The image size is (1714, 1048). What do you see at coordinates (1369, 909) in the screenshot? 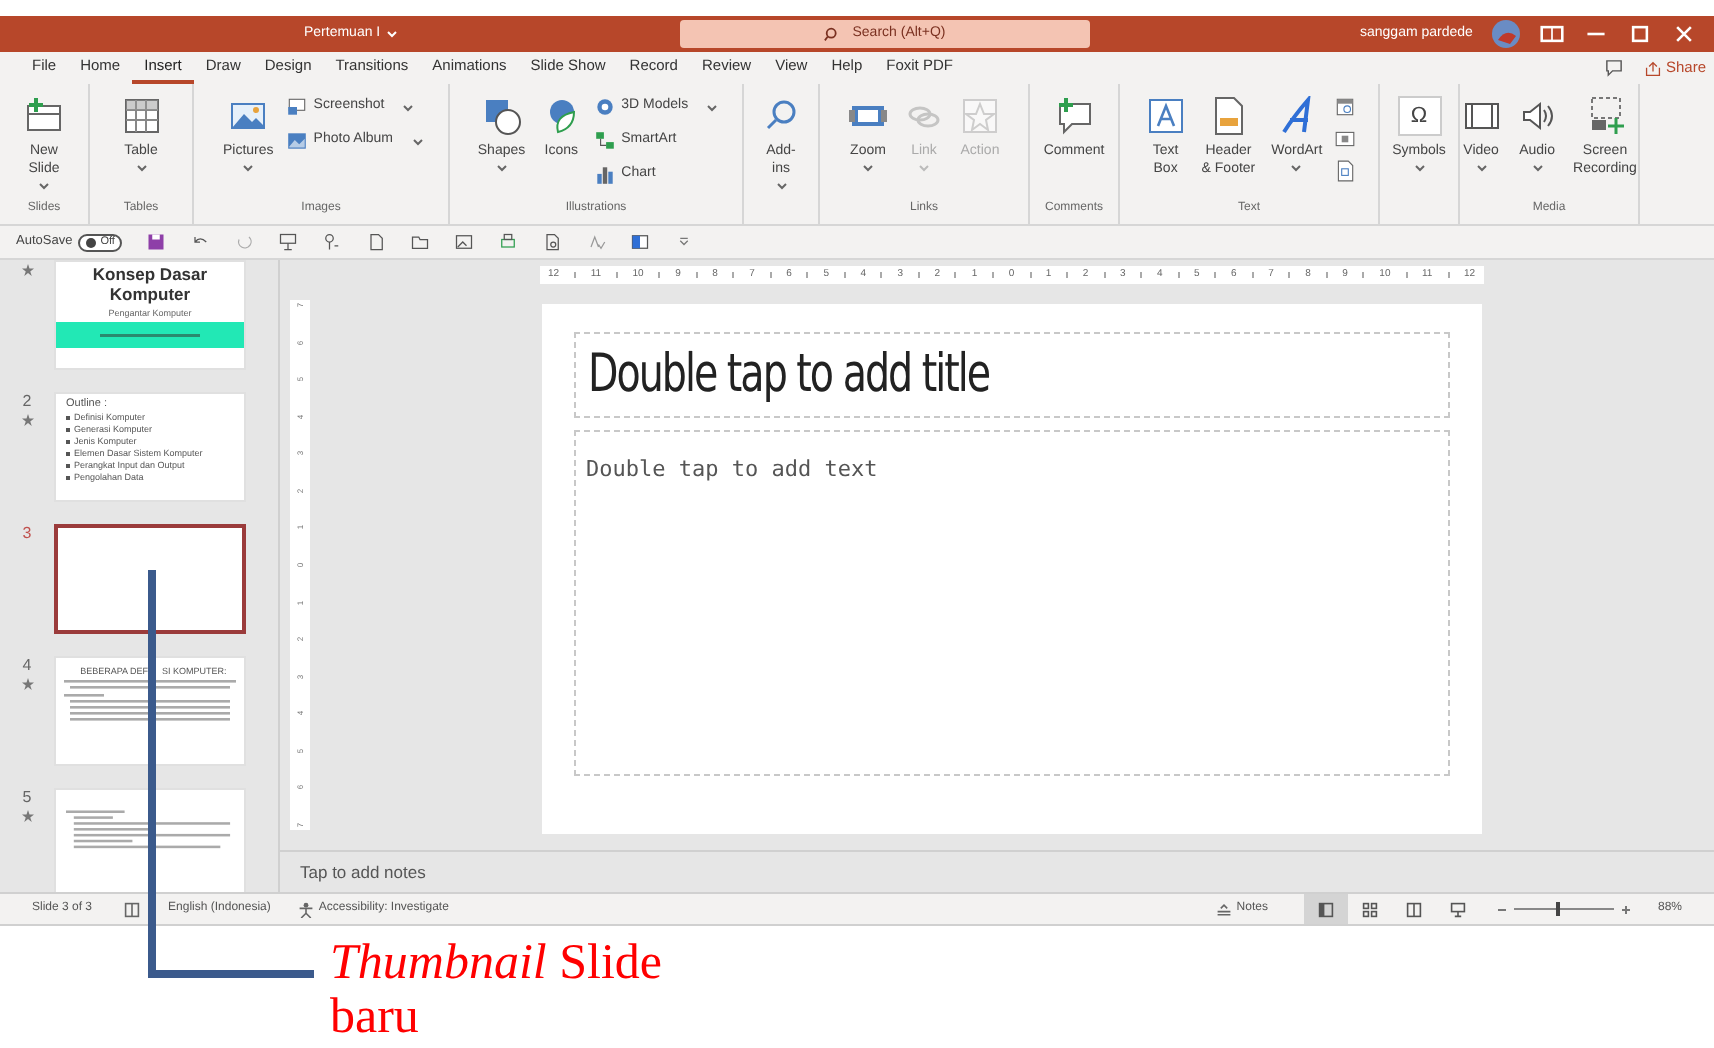
I see `slide-sorter-icon` at bounding box center [1369, 909].